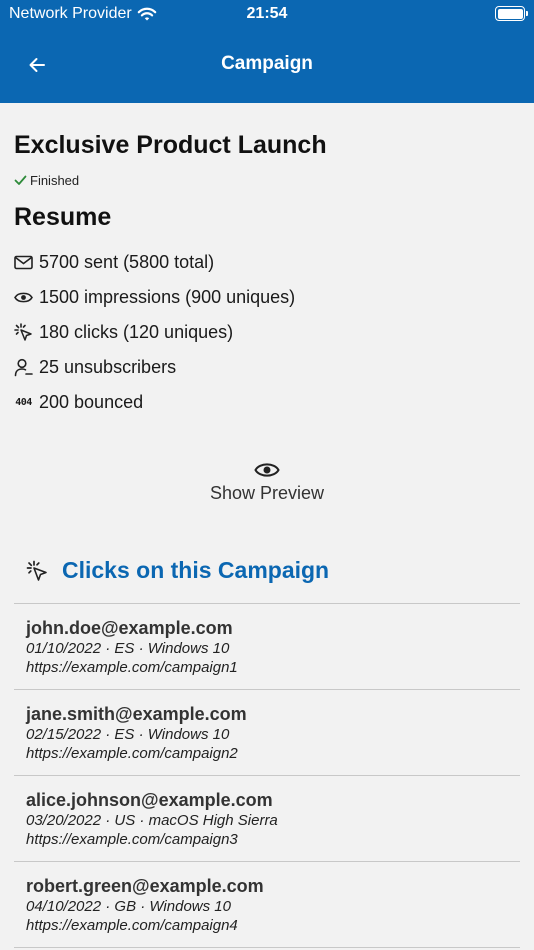 Image resolution: width=534 pixels, height=950 pixels. What do you see at coordinates (267, 63) in the screenshot?
I see `page-title: Campaign` at bounding box center [267, 63].